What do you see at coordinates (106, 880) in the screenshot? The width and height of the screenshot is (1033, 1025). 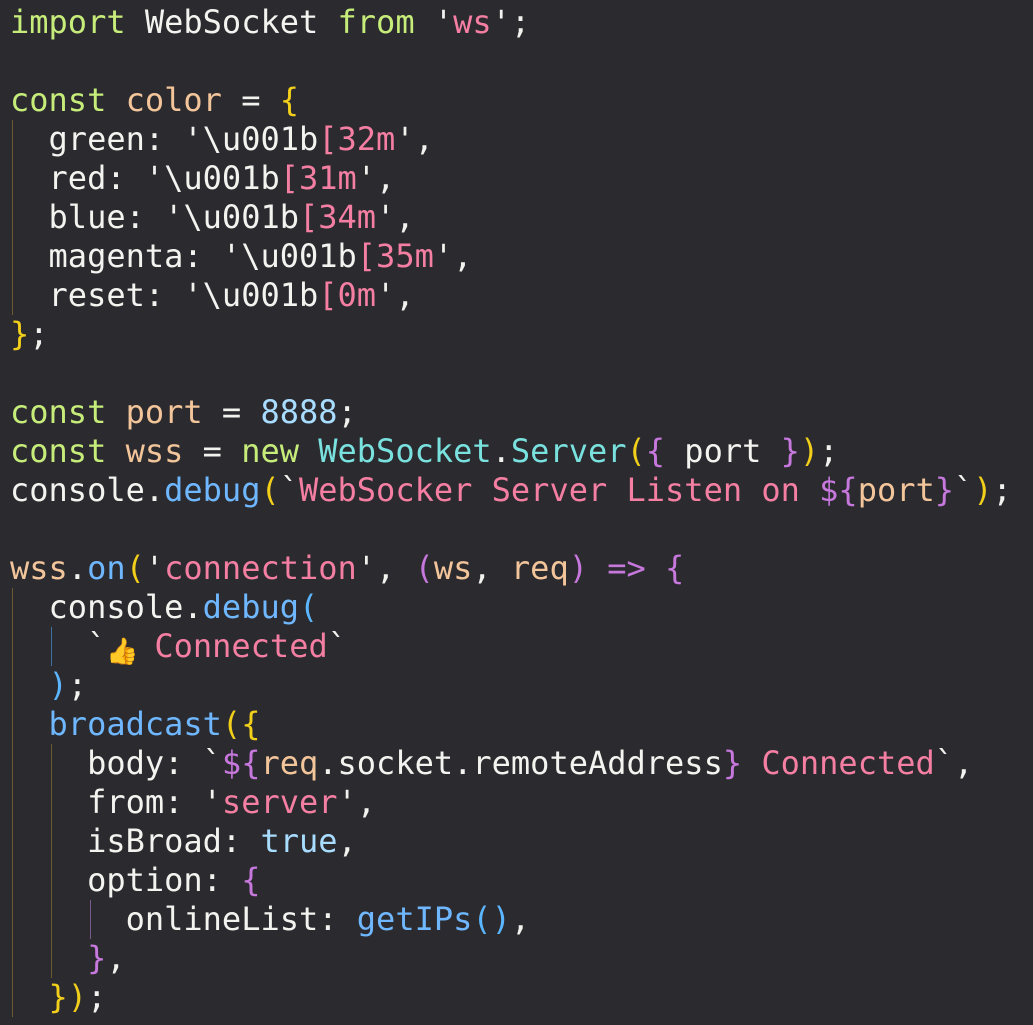 I see `code-token: option` at bounding box center [106, 880].